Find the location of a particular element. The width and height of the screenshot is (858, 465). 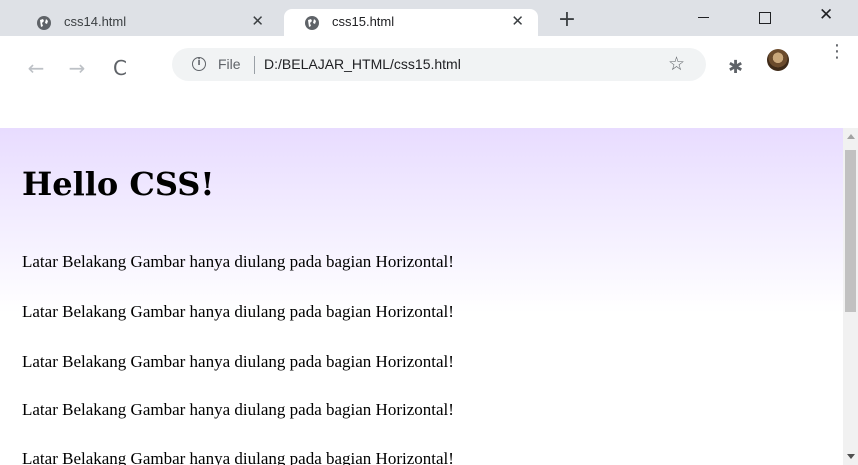

tab-css15: css15.html ✕ is located at coordinates (411, 22).